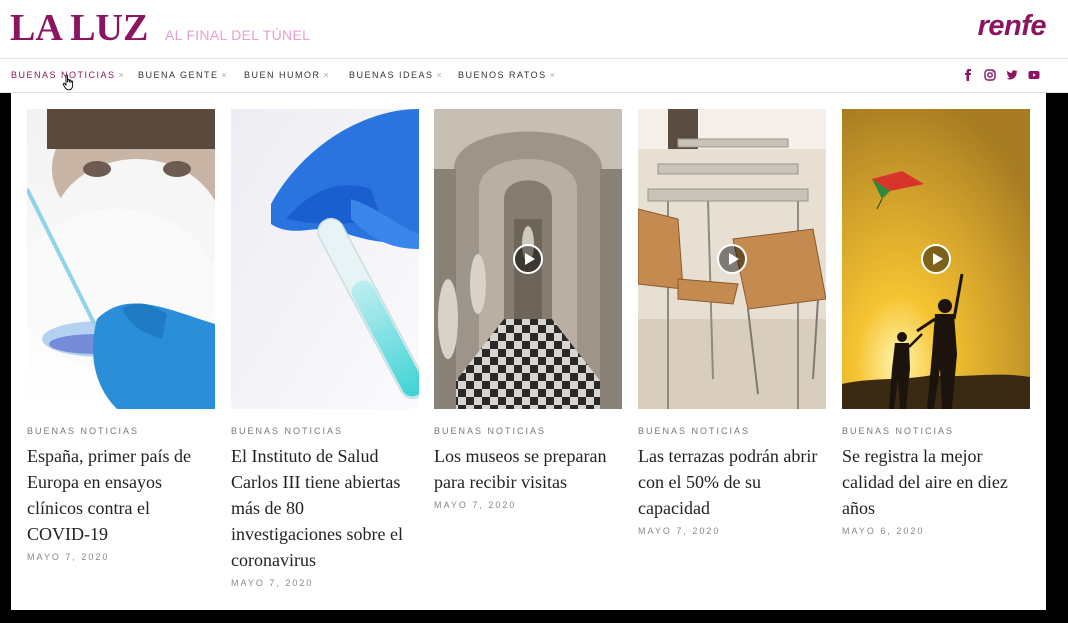 The height and width of the screenshot is (623, 1068). What do you see at coordinates (238, 35) in the screenshot?
I see `site-tagline: AL FINAL DEL TÚNEL` at bounding box center [238, 35].